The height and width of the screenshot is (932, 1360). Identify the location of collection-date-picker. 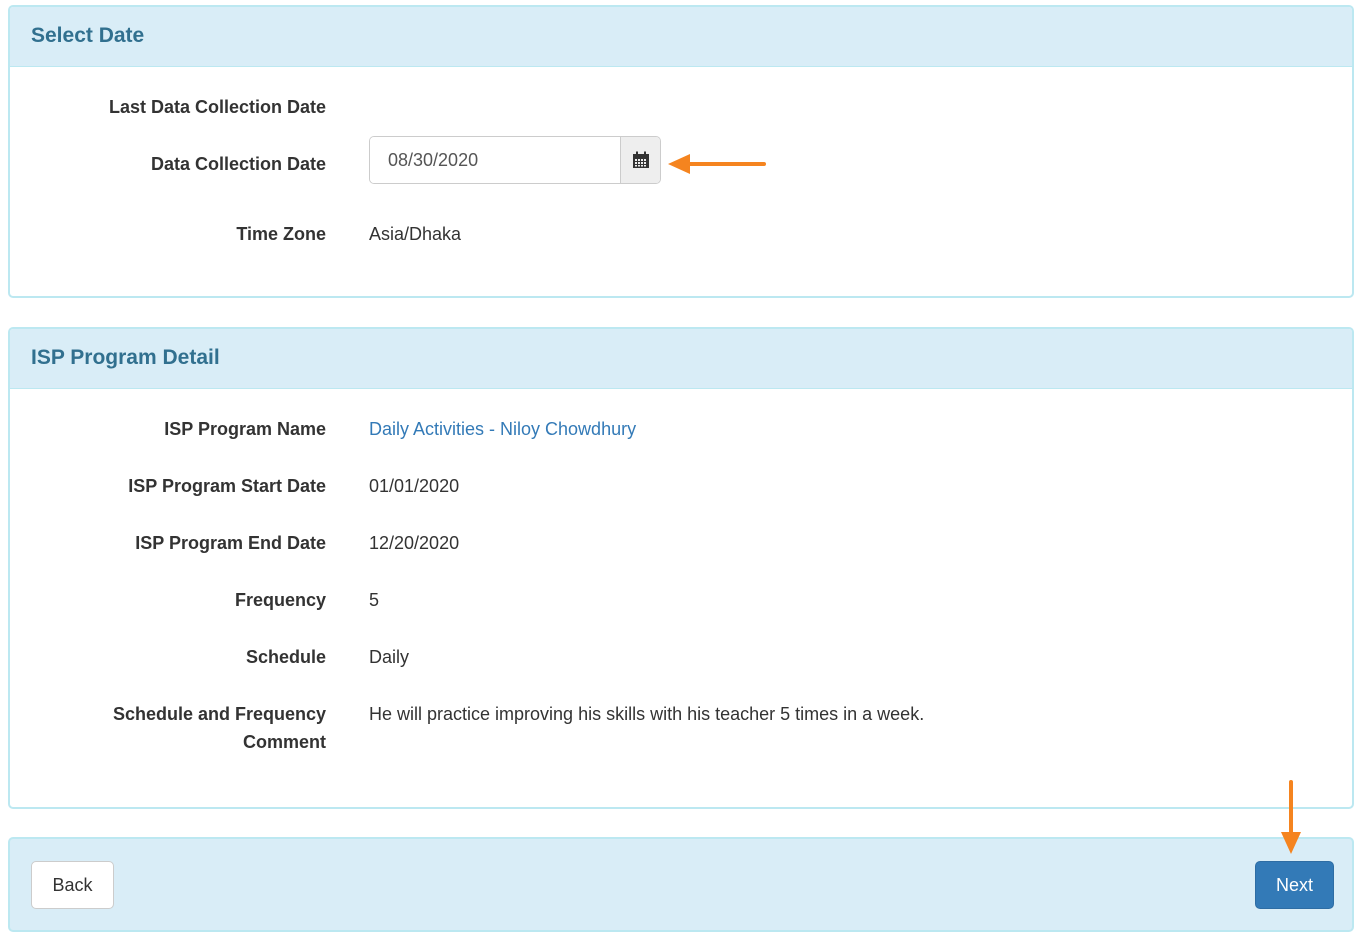
(515, 160).